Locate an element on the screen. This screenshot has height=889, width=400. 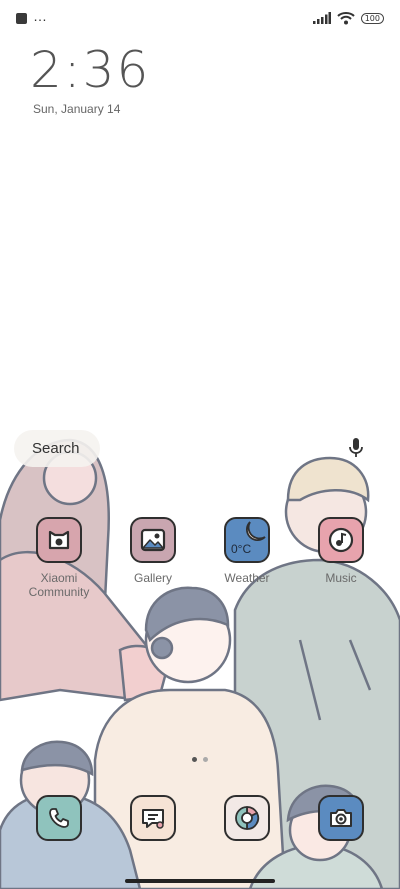
app-label: Music is located at coordinates (341, 578).